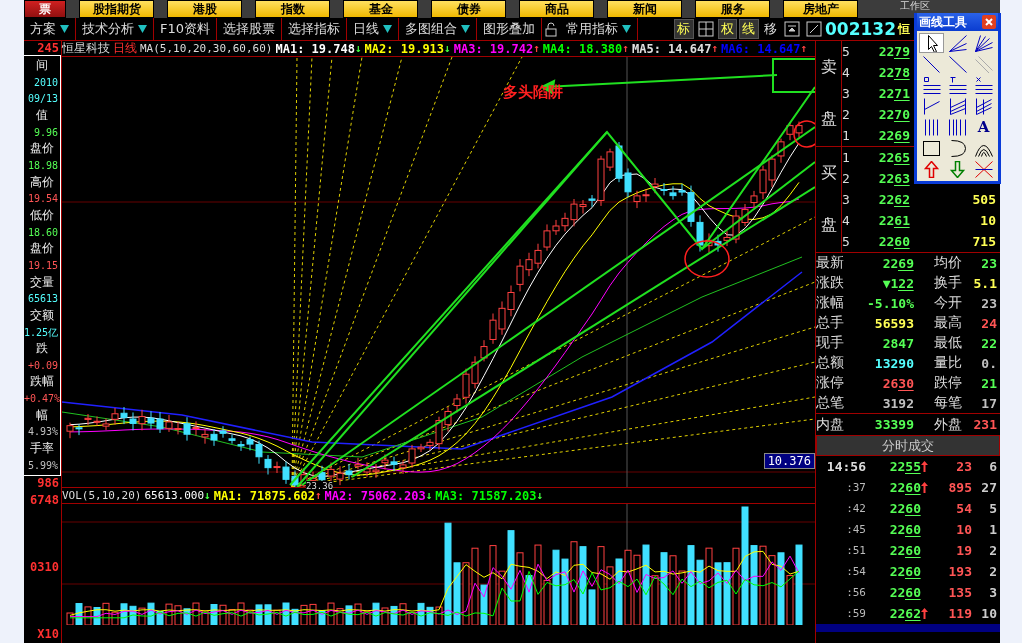 The image size is (1022, 643). Describe the element at coordinates (533, 92) in the screenshot. I see `chart-annotation: 多头陷阱` at that location.